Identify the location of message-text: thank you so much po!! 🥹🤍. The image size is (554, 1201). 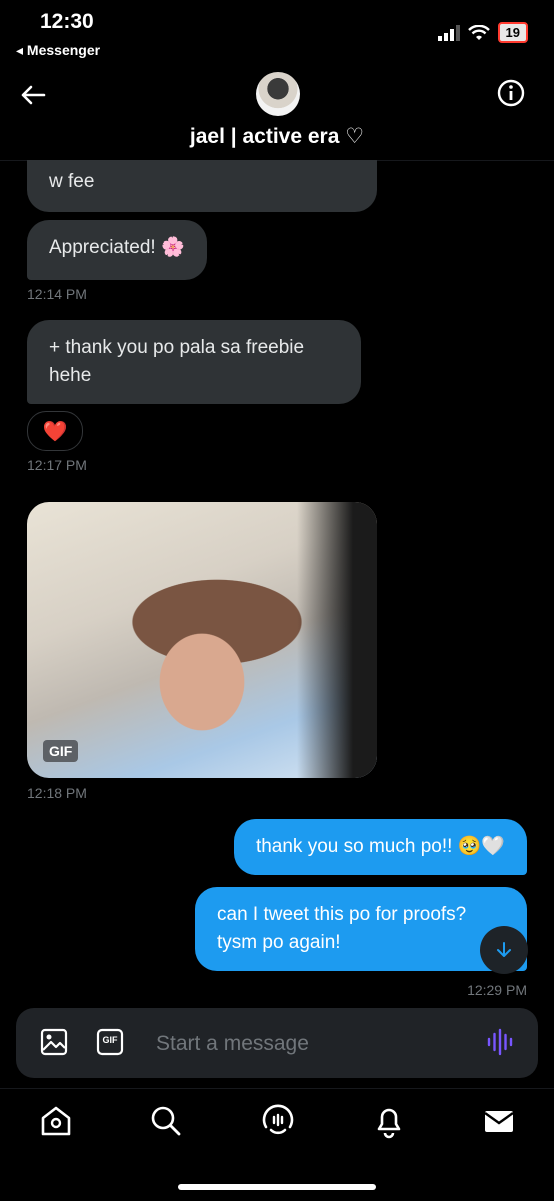
(380, 846).